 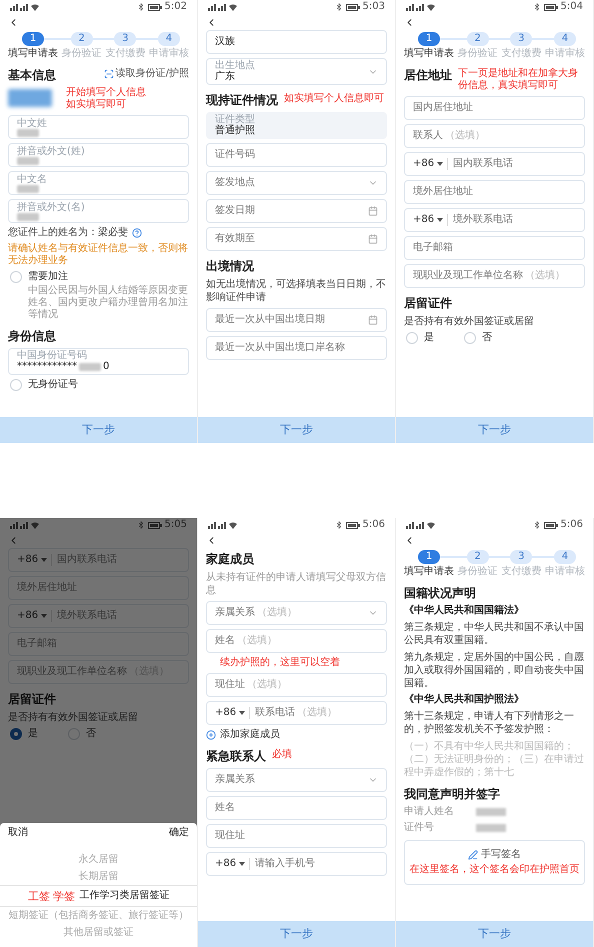 What do you see at coordinates (230, 266) in the screenshot?
I see `section-heading: 出境情况` at bounding box center [230, 266].